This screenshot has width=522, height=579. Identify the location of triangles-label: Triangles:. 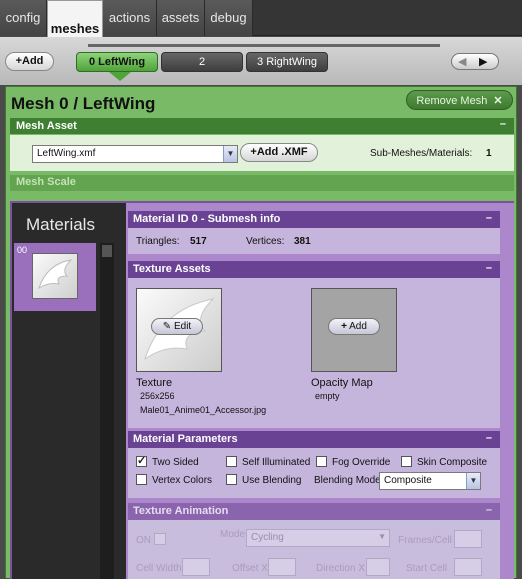
(158, 241).